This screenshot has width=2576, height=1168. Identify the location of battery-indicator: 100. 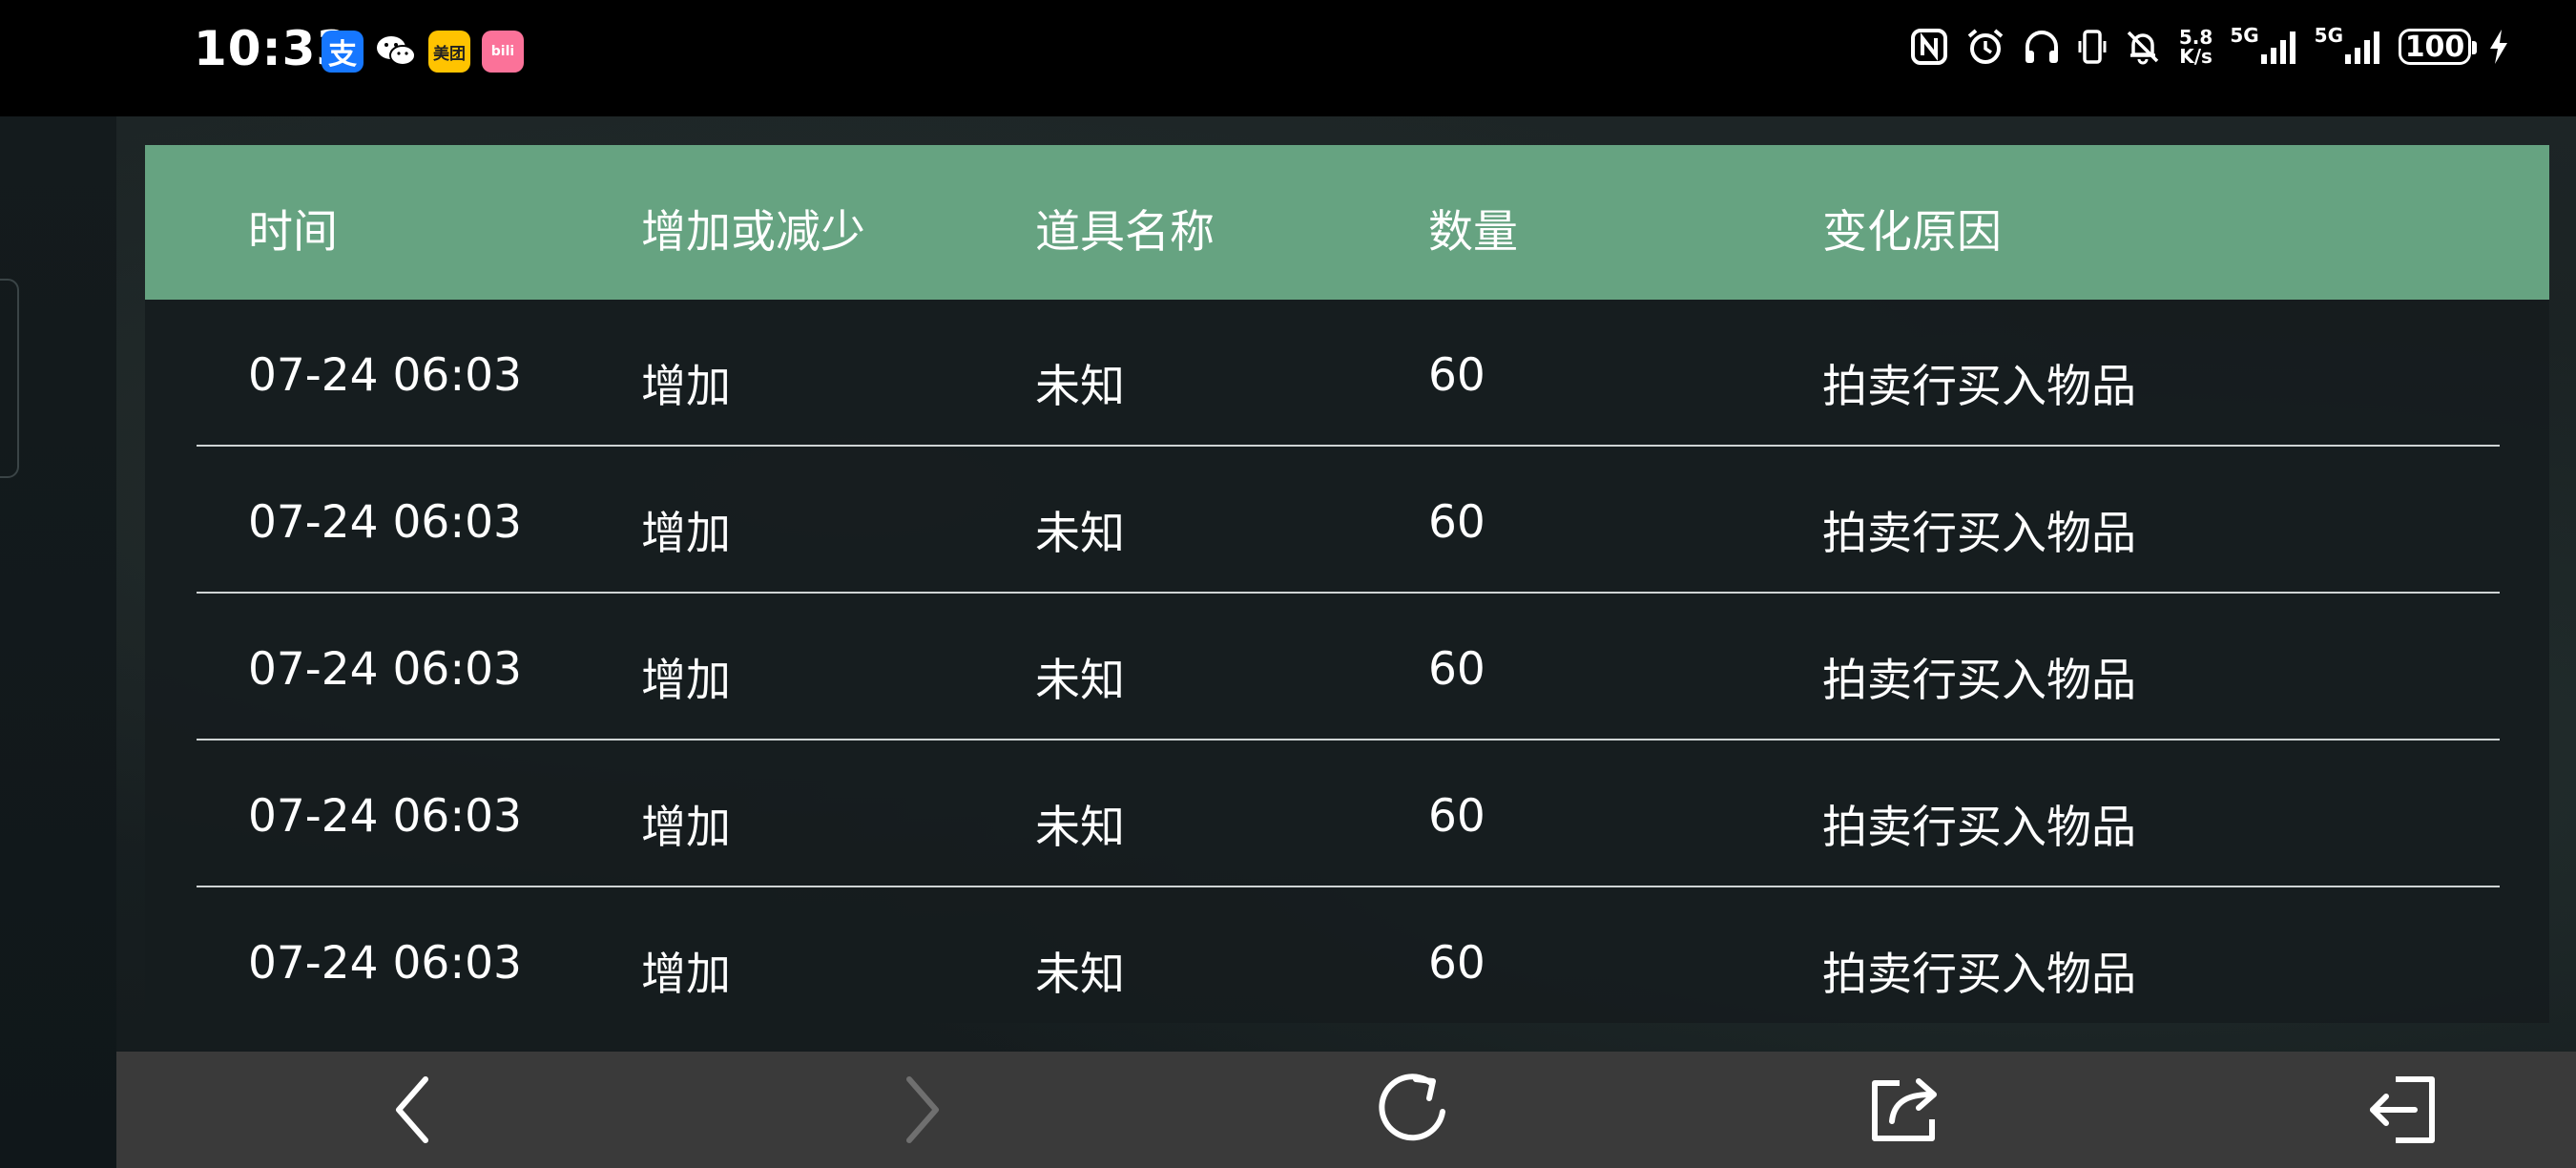
(2438, 47).